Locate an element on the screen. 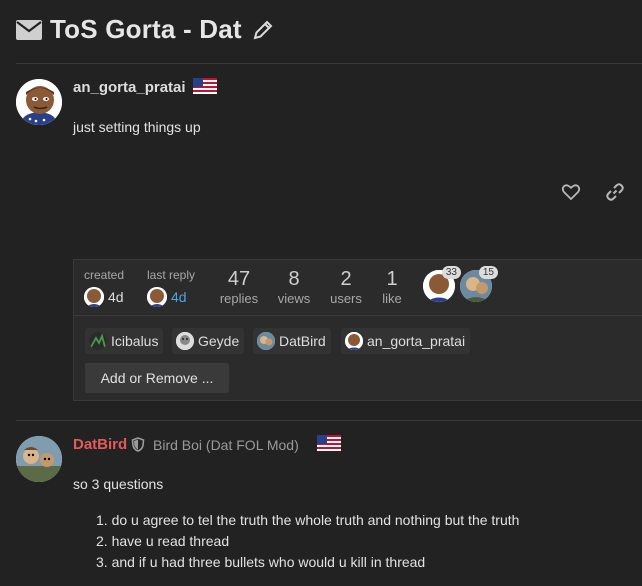  envelope-icon is located at coordinates (29, 29).